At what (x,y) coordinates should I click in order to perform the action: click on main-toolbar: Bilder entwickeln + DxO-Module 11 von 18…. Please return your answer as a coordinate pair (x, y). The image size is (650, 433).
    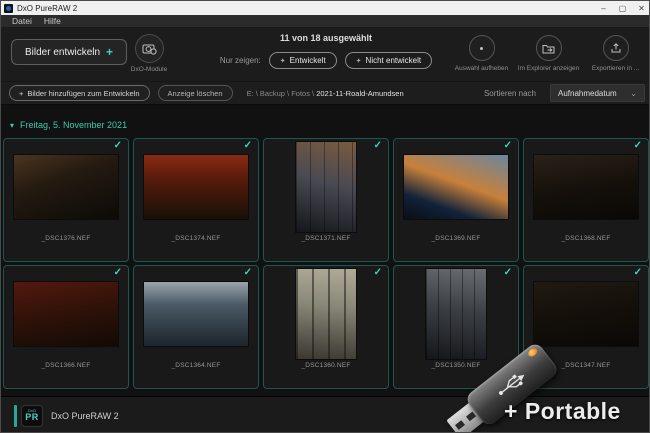
    Looking at the image, I should click on (325, 54).